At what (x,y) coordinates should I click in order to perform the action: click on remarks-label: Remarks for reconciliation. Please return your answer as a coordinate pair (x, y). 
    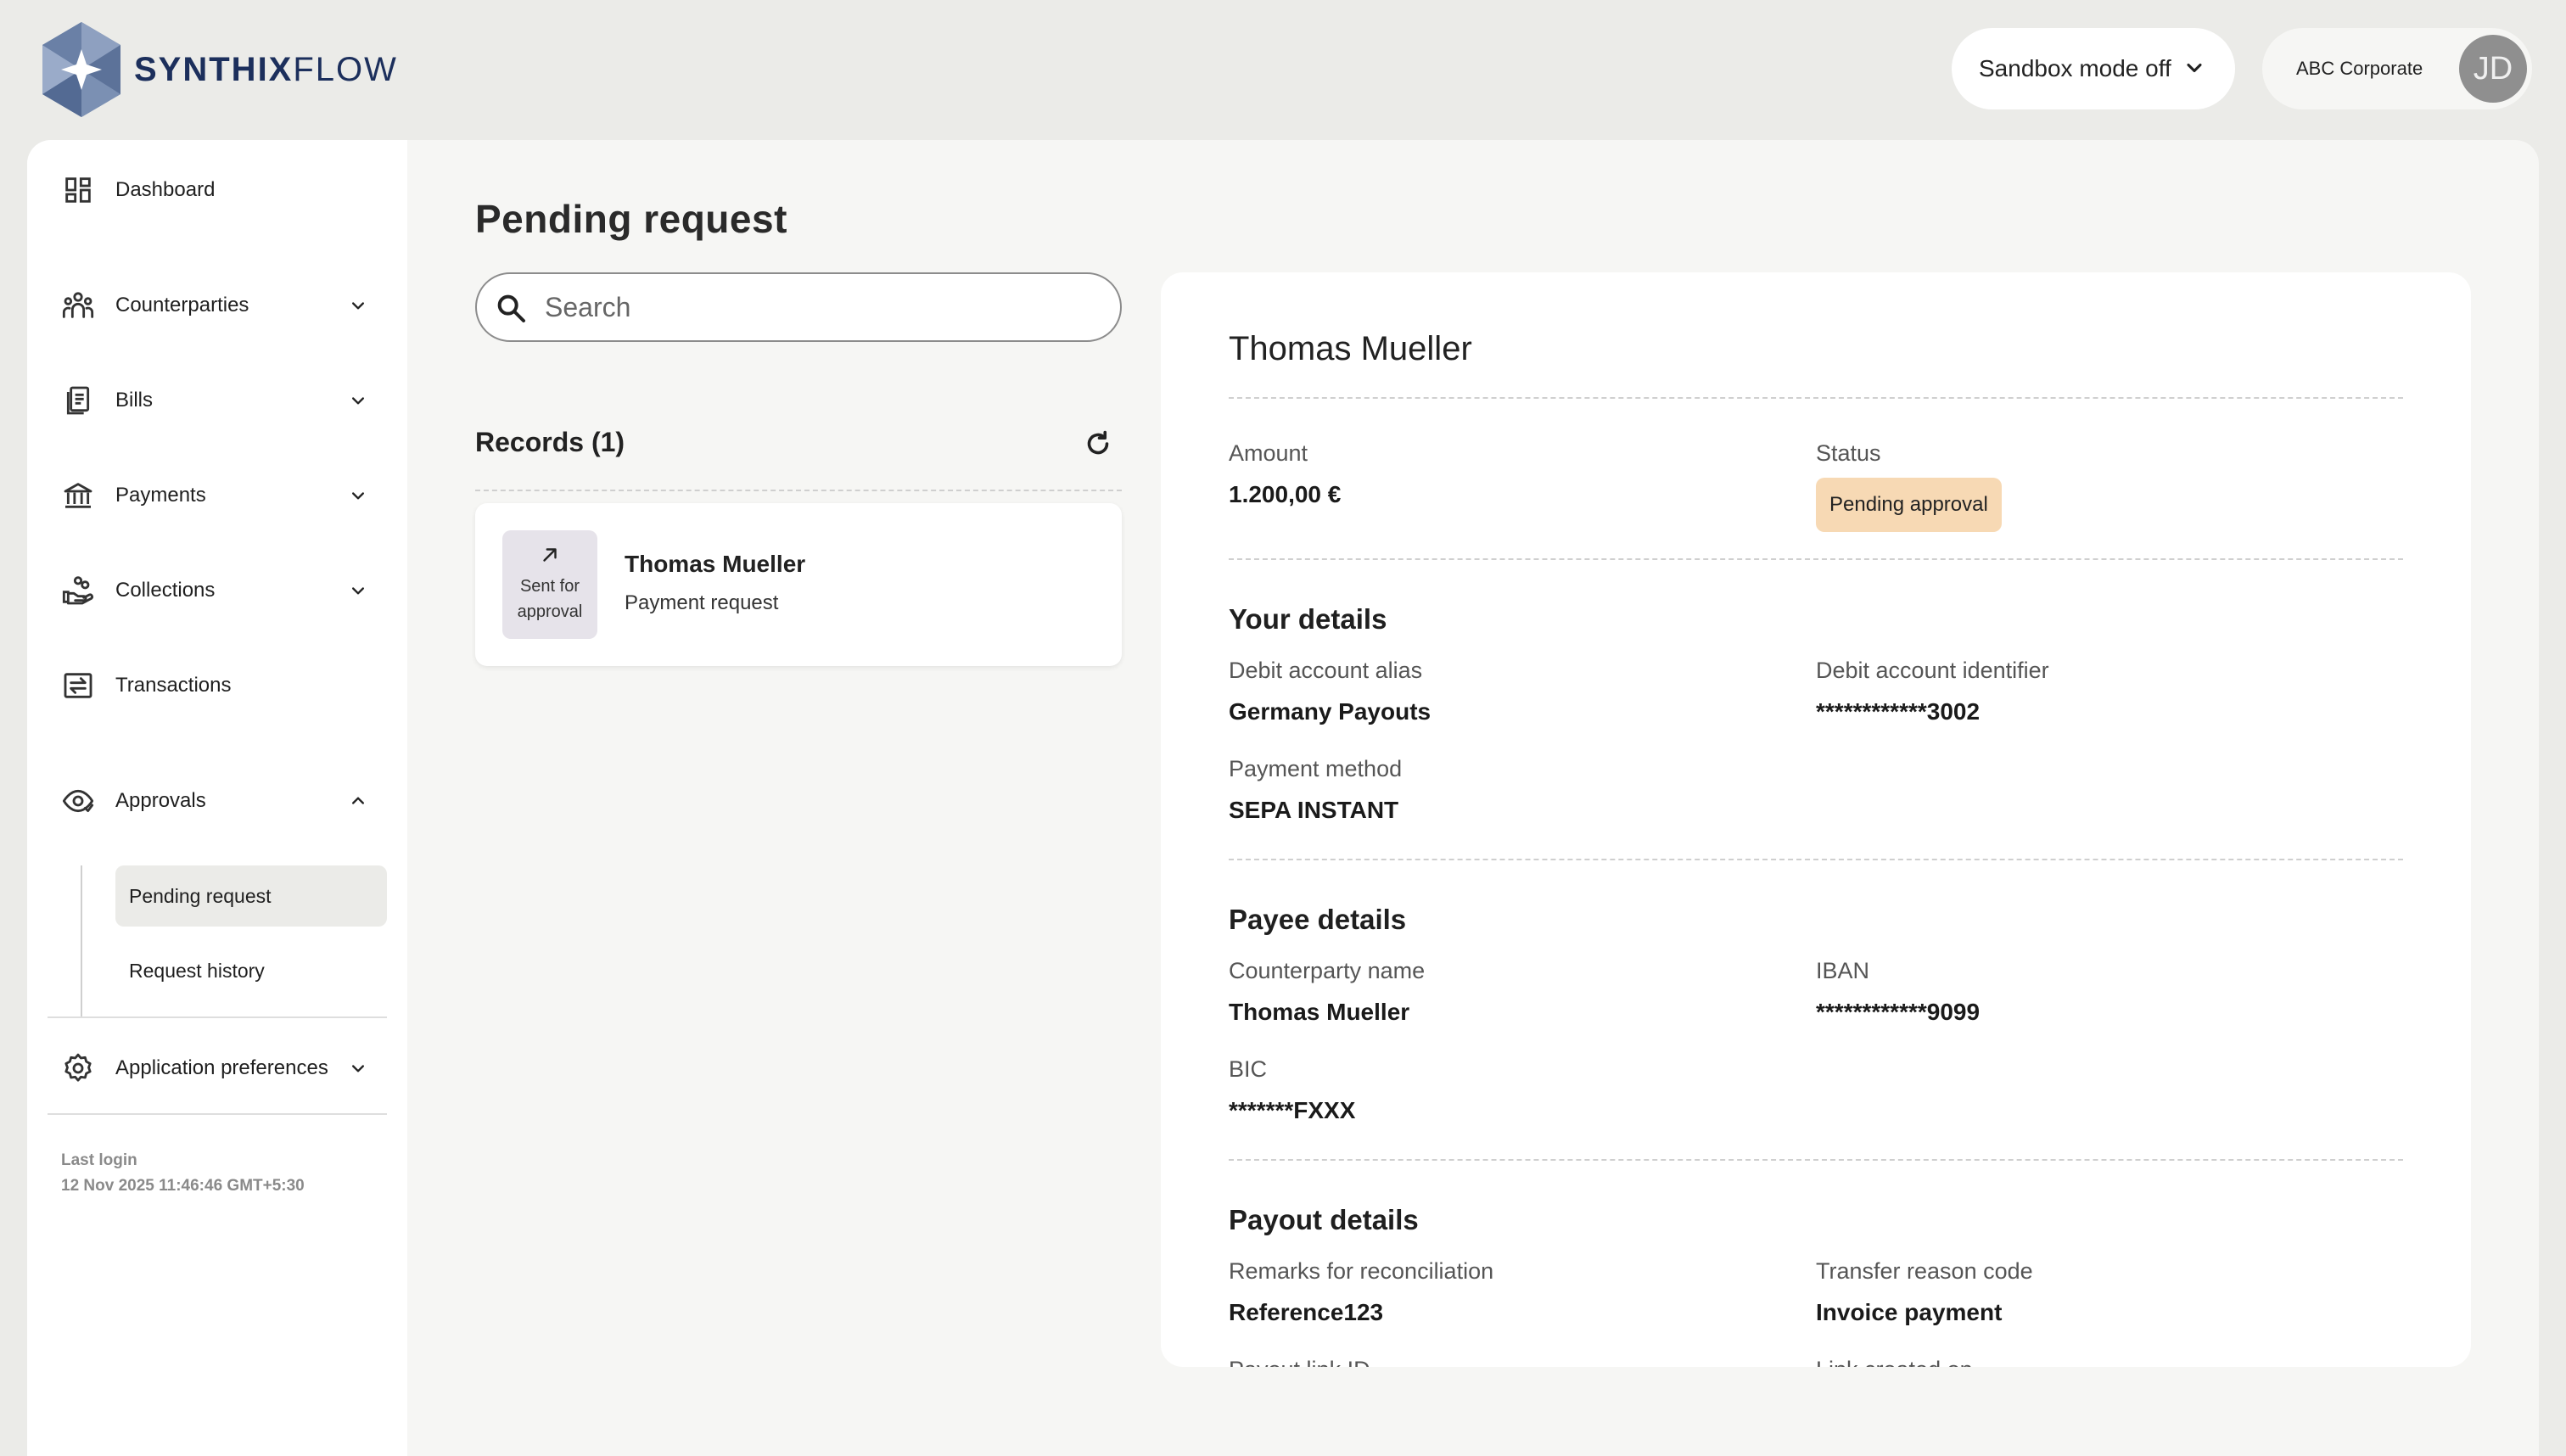
    Looking at the image, I should click on (1361, 1271).